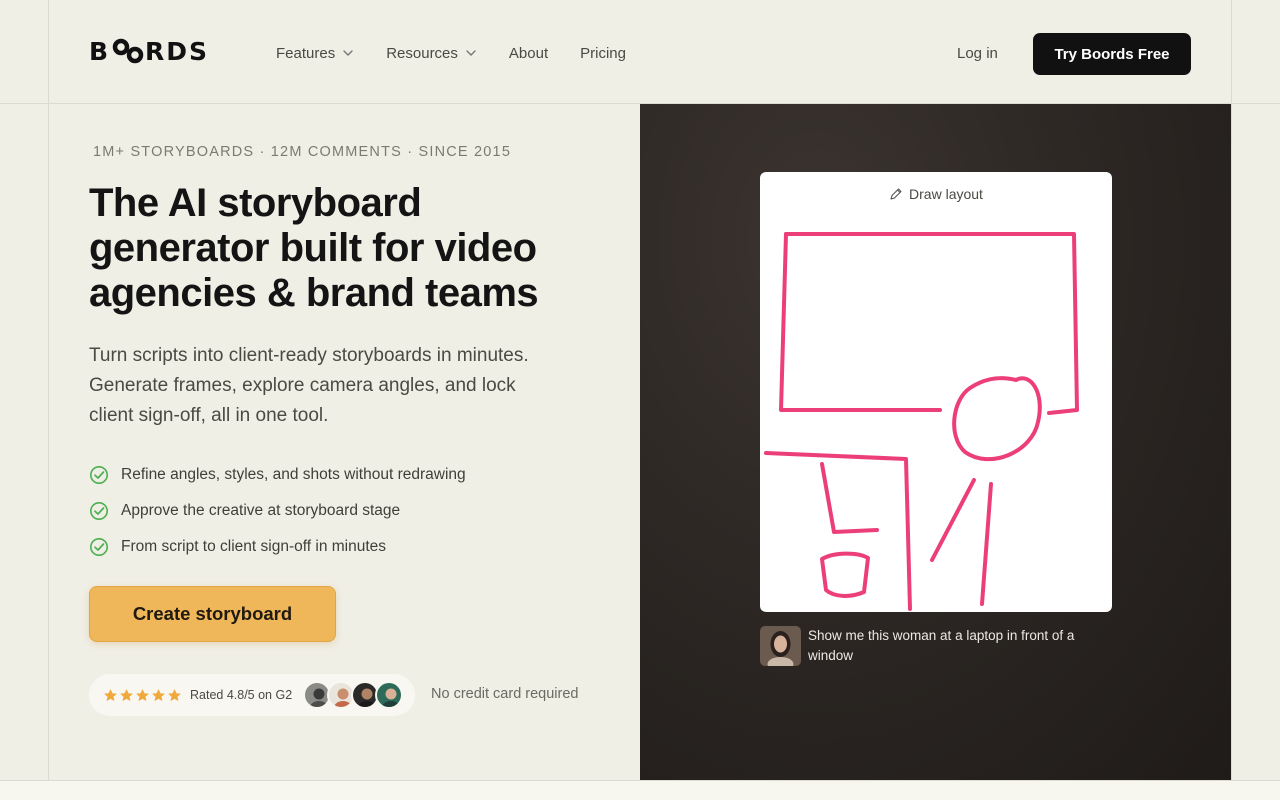 The height and width of the screenshot is (800, 1280). I want to click on svg-text: RDS, so click(177, 51).